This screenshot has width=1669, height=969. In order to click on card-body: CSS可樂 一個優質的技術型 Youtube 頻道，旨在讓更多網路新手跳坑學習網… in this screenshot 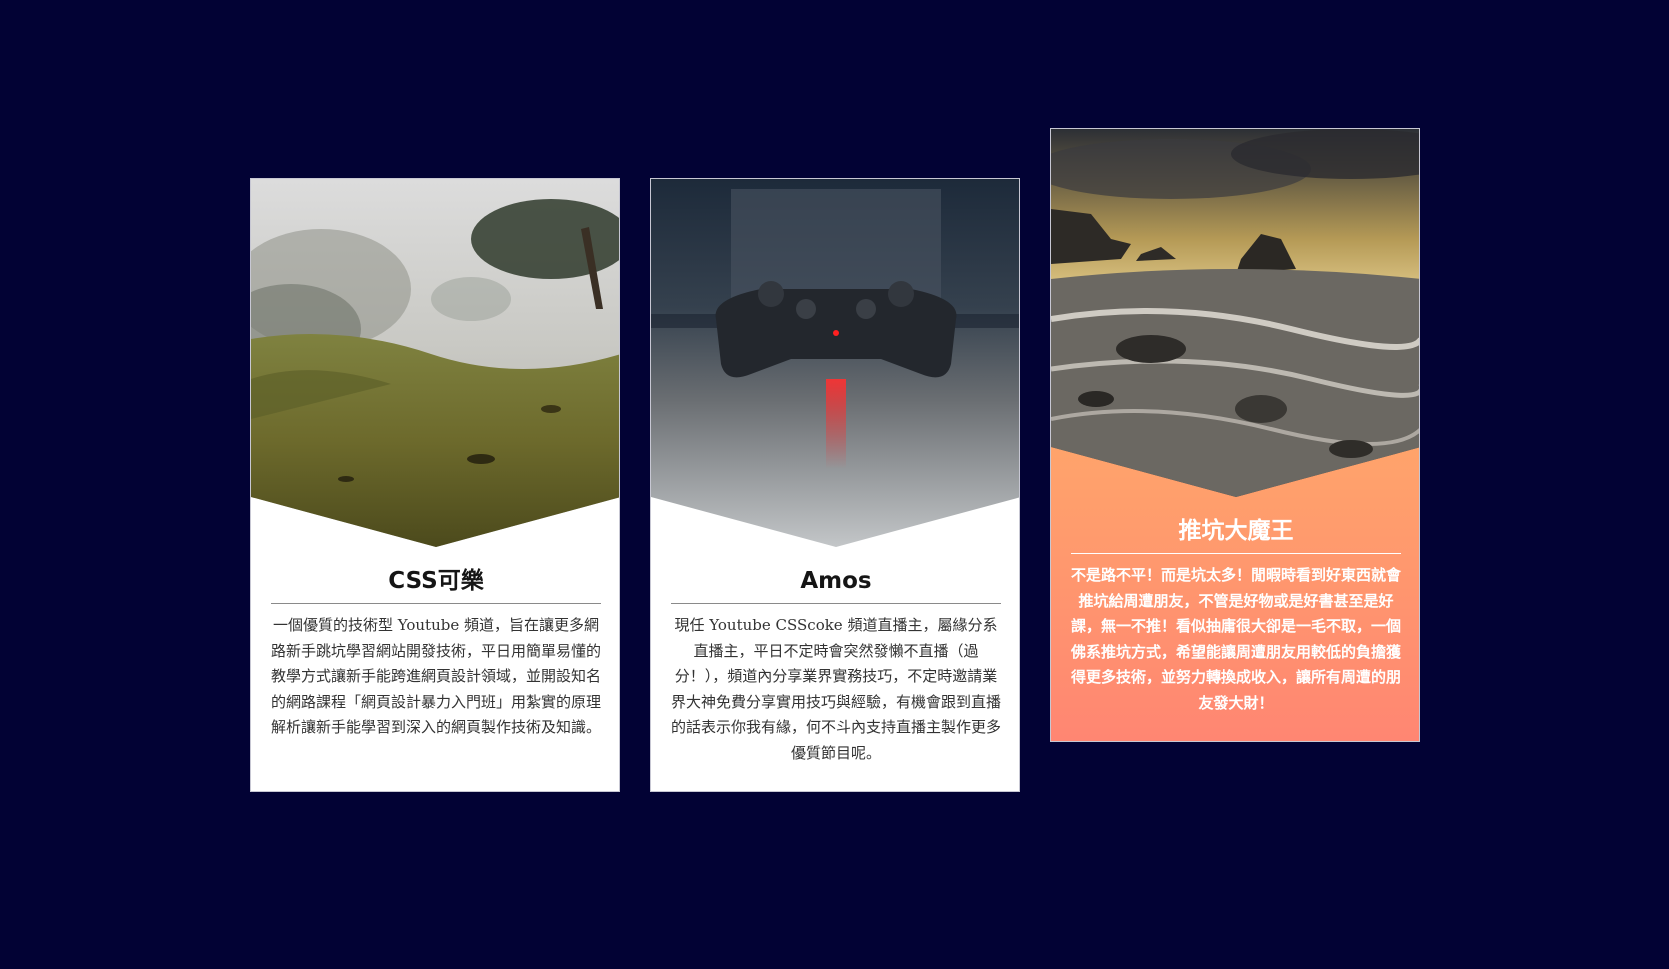, I will do `click(435, 650)`.